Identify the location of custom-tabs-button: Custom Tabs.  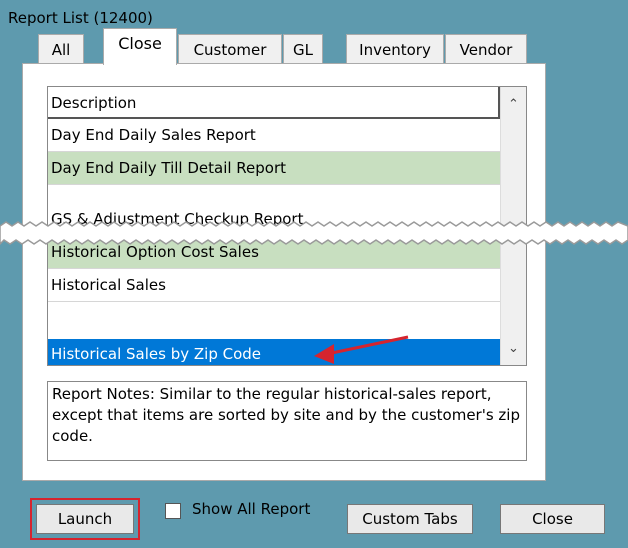
(410, 519).